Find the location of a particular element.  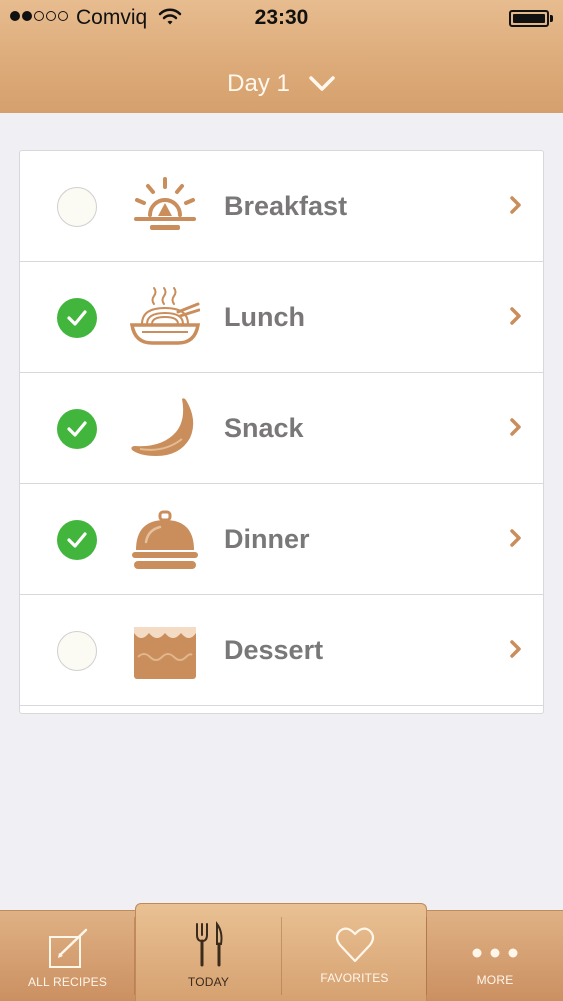

meal-label: Breakfast is located at coordinates (286, 206).